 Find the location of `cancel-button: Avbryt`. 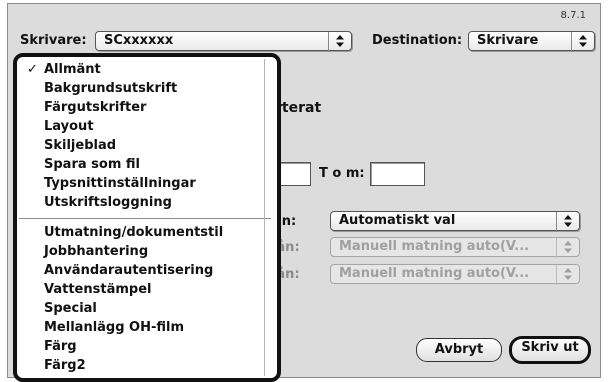

cancel-button: Avbryt is located at coordinates (459, 350).